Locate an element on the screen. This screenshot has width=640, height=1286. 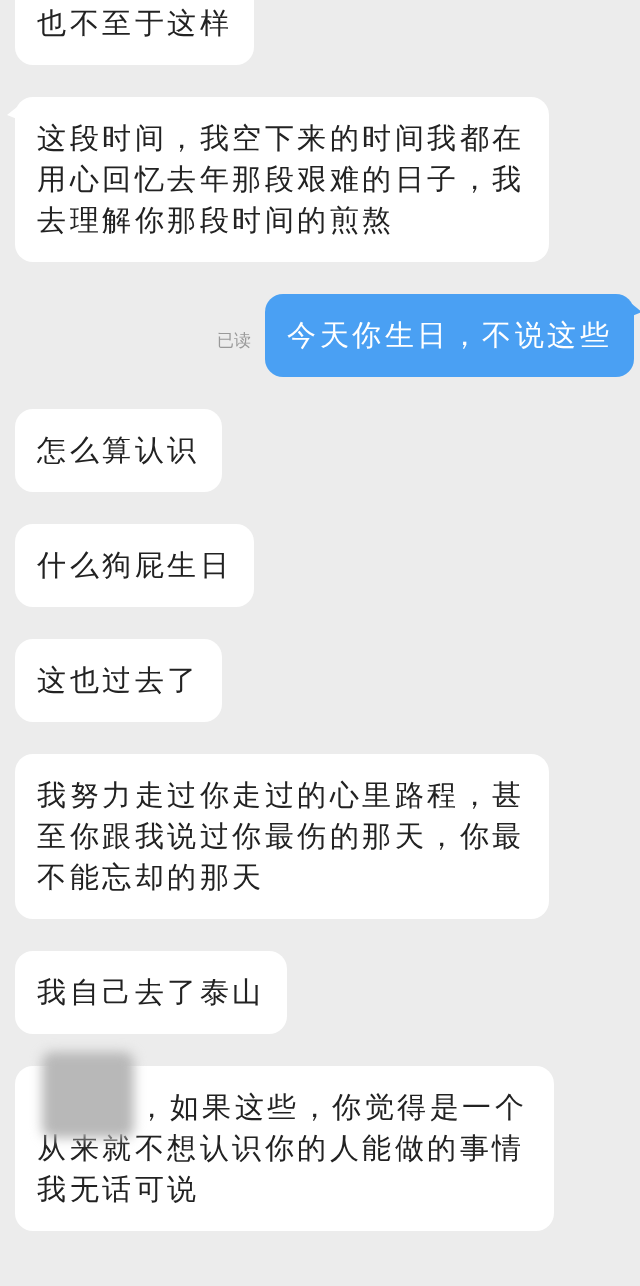
message-text: 今天你生日，不说这些 is located at coordinates (449, 335).